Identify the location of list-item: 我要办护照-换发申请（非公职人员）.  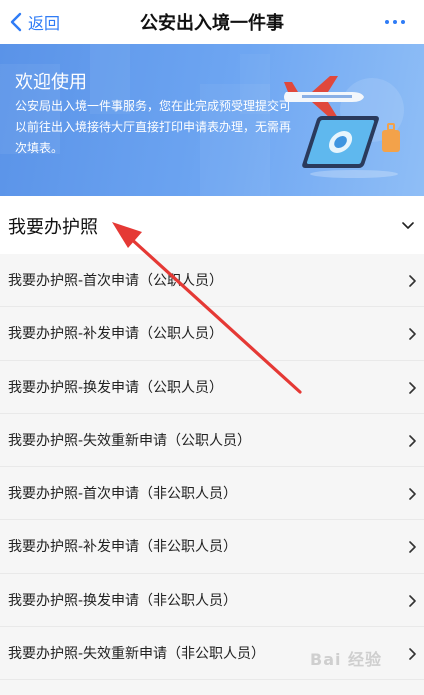
(212, 600).